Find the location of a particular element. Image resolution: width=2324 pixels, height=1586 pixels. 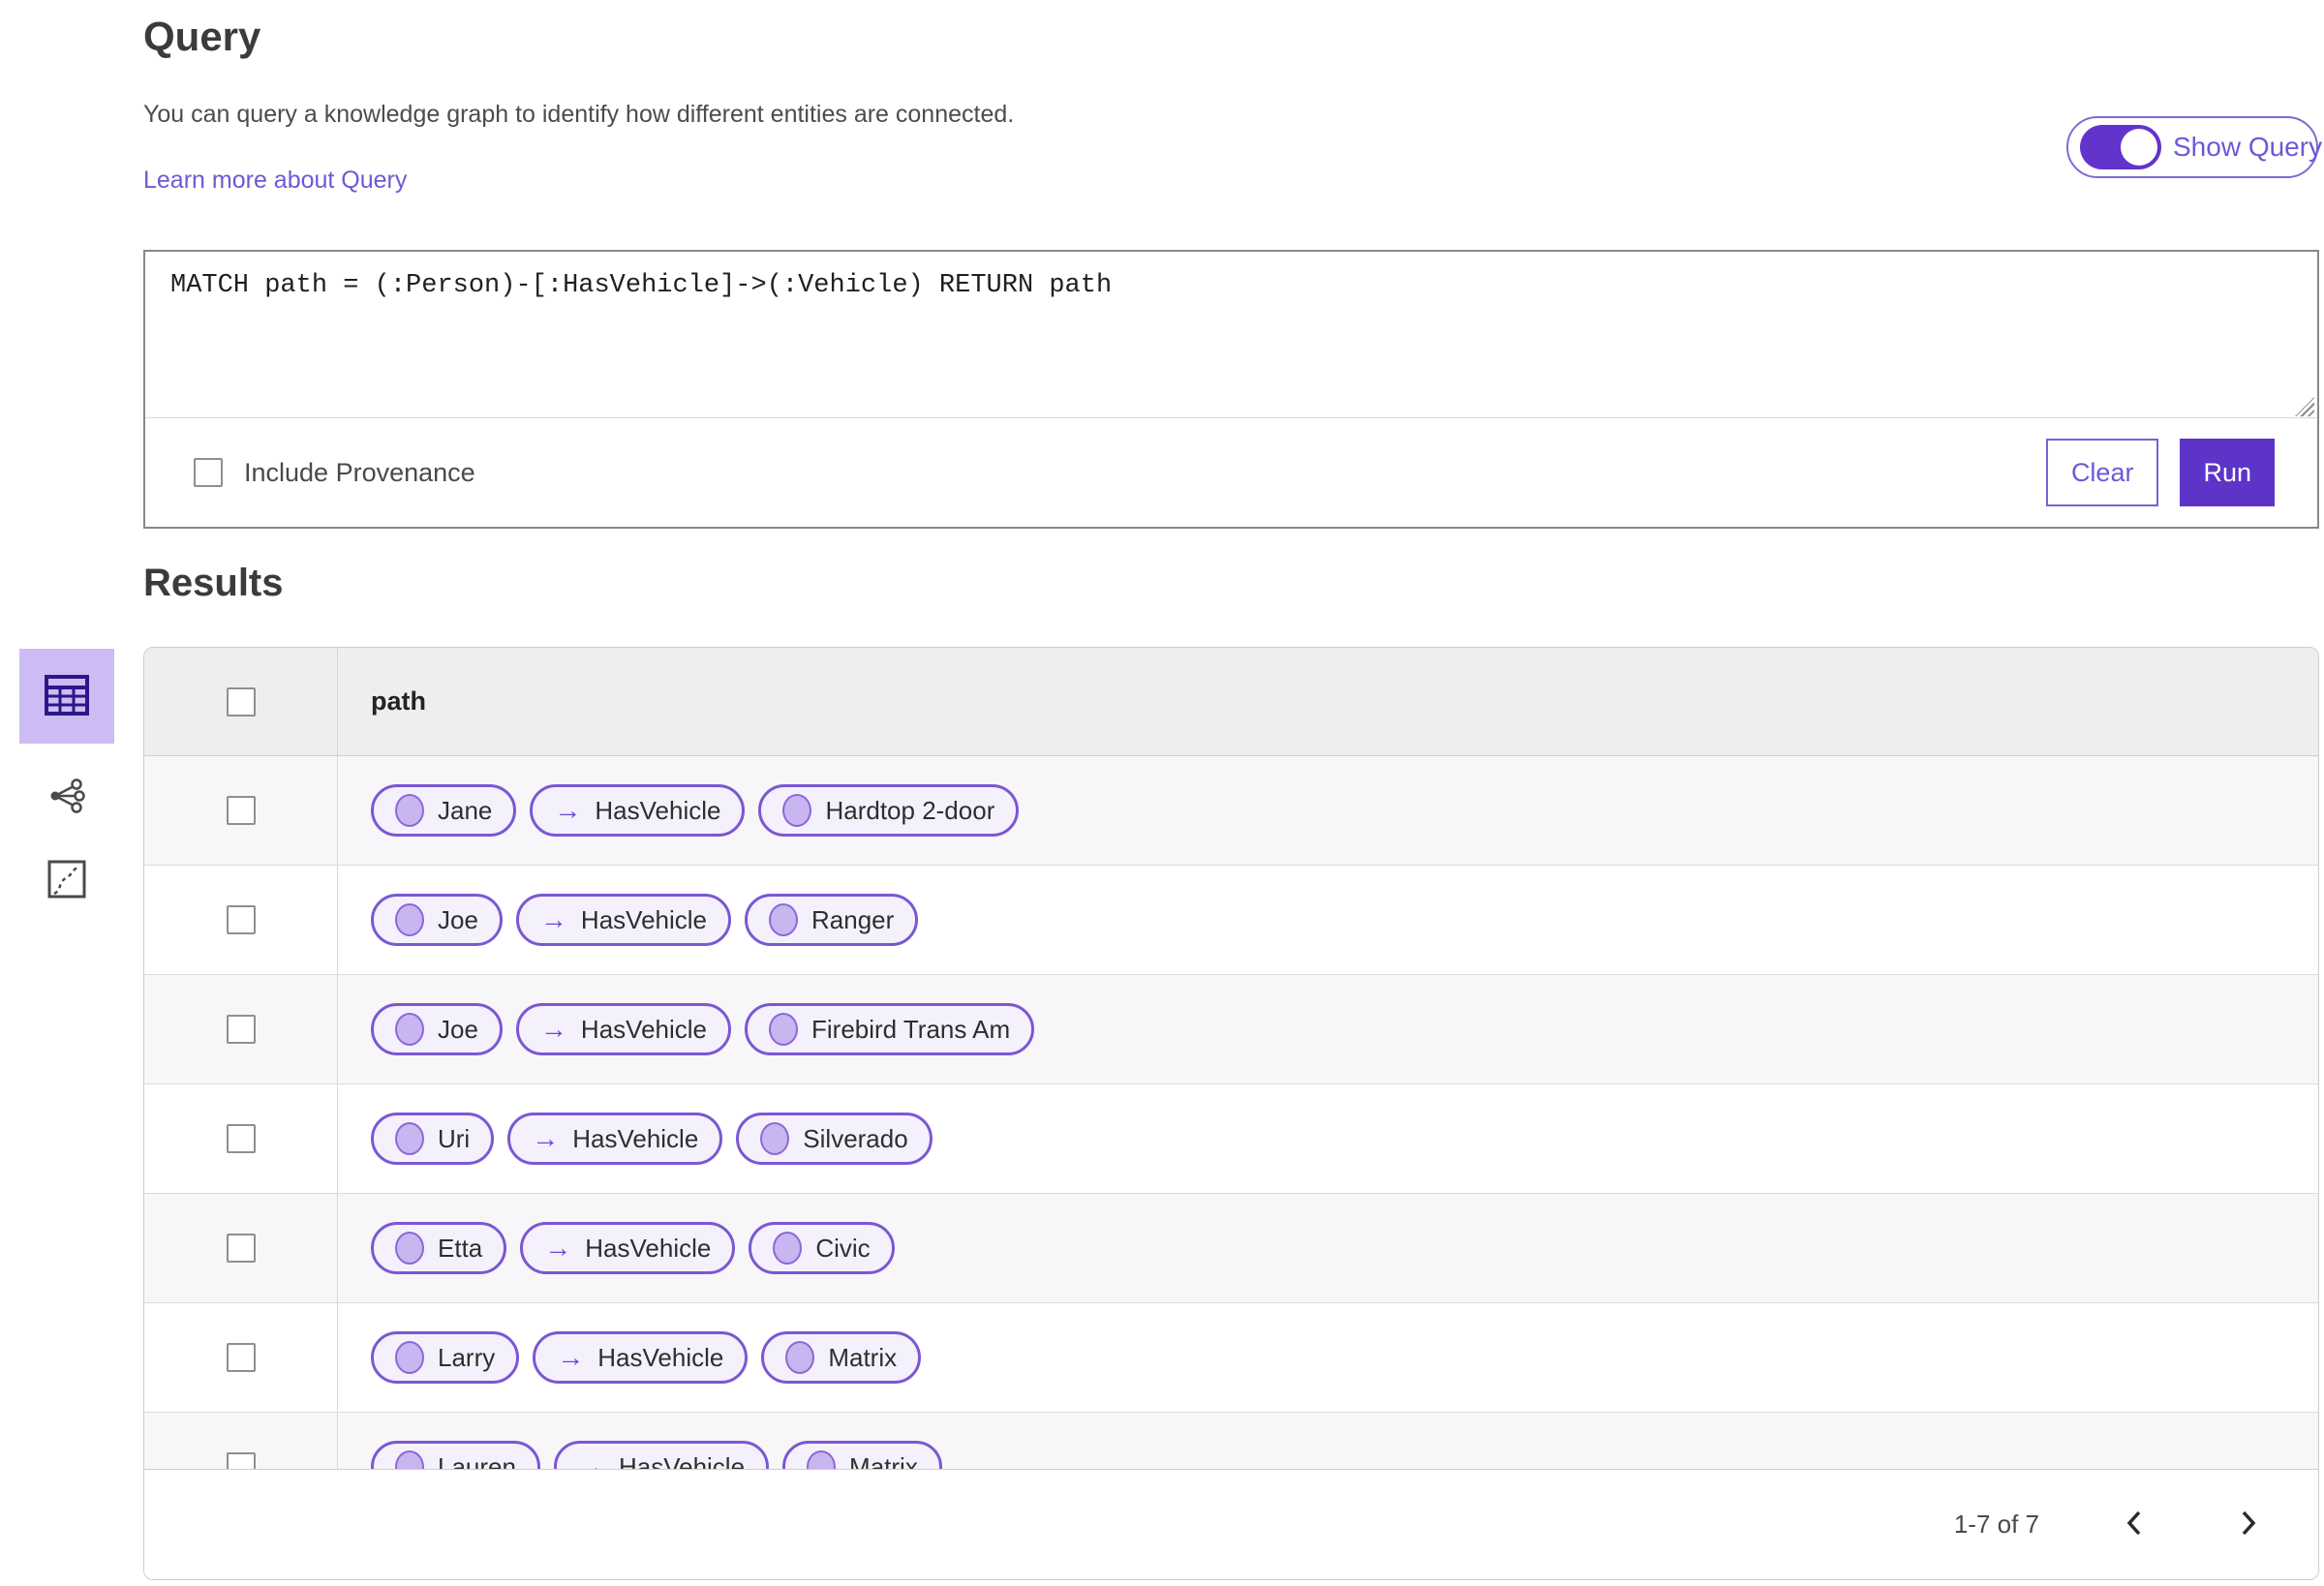

path-pills: Joe → HasVehicle Firebird Trans Am is located at coordinates (703, 1029).